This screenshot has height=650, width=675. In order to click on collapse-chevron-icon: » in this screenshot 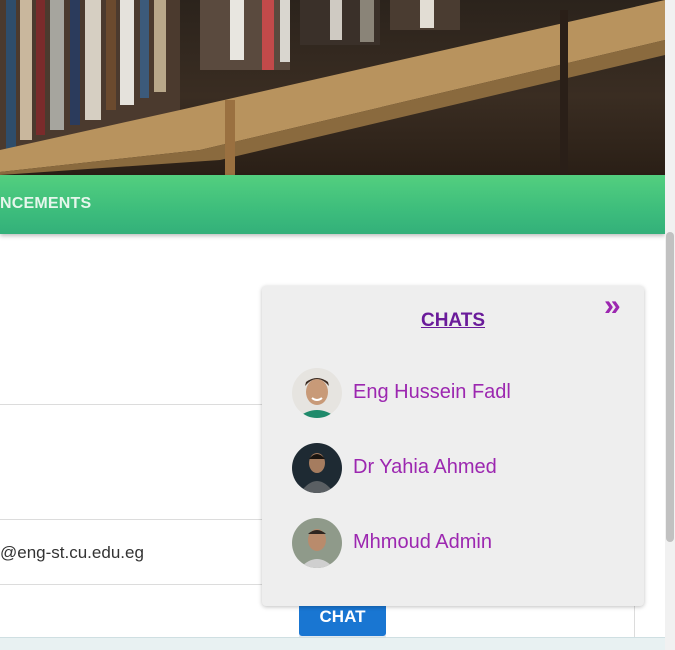, I will do `click(612, 306)`.